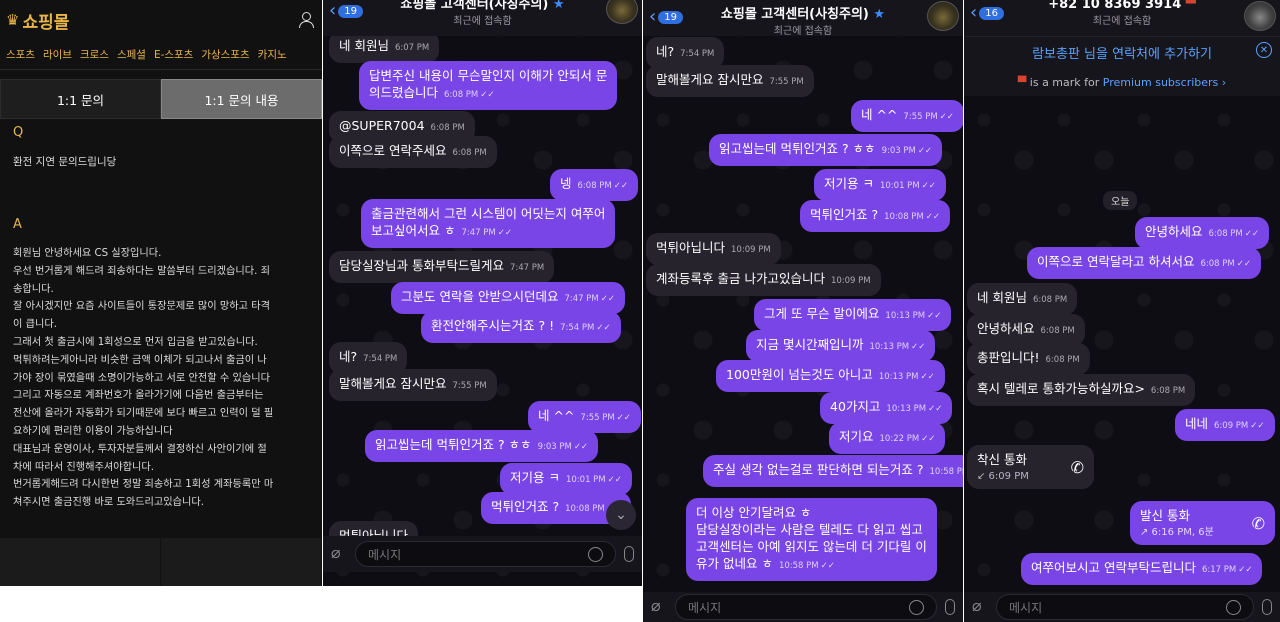 The height and width of the screenshot is (622, 1280). Describe the element at coordinates (833, 471) in the screenshot. I see `outgoing-message: 주실 생각 없는걸로 판단하면 되는거죠 ?10:58 PM✓✓` at that location.